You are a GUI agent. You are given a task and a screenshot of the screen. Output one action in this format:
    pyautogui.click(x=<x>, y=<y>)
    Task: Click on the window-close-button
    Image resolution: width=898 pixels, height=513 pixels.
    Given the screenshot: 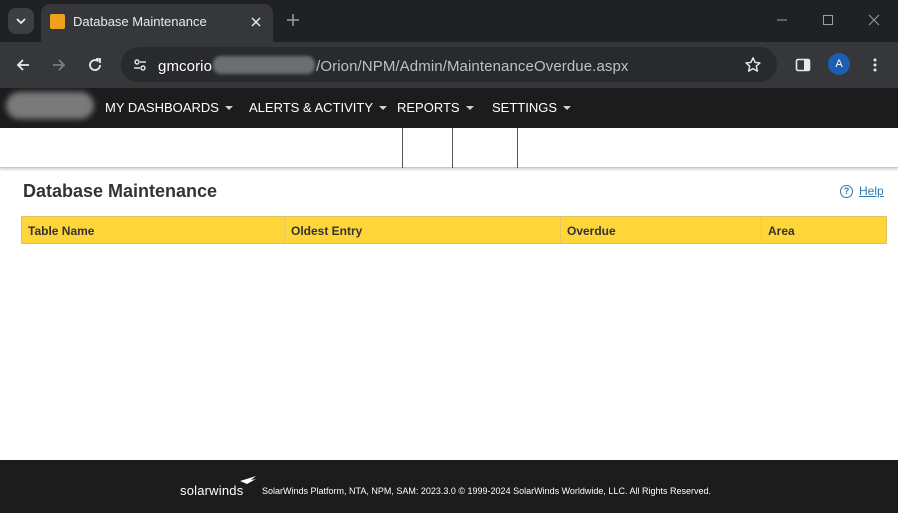 What is the action you would take?
    pyautogui.click(x=874, y=20)
    